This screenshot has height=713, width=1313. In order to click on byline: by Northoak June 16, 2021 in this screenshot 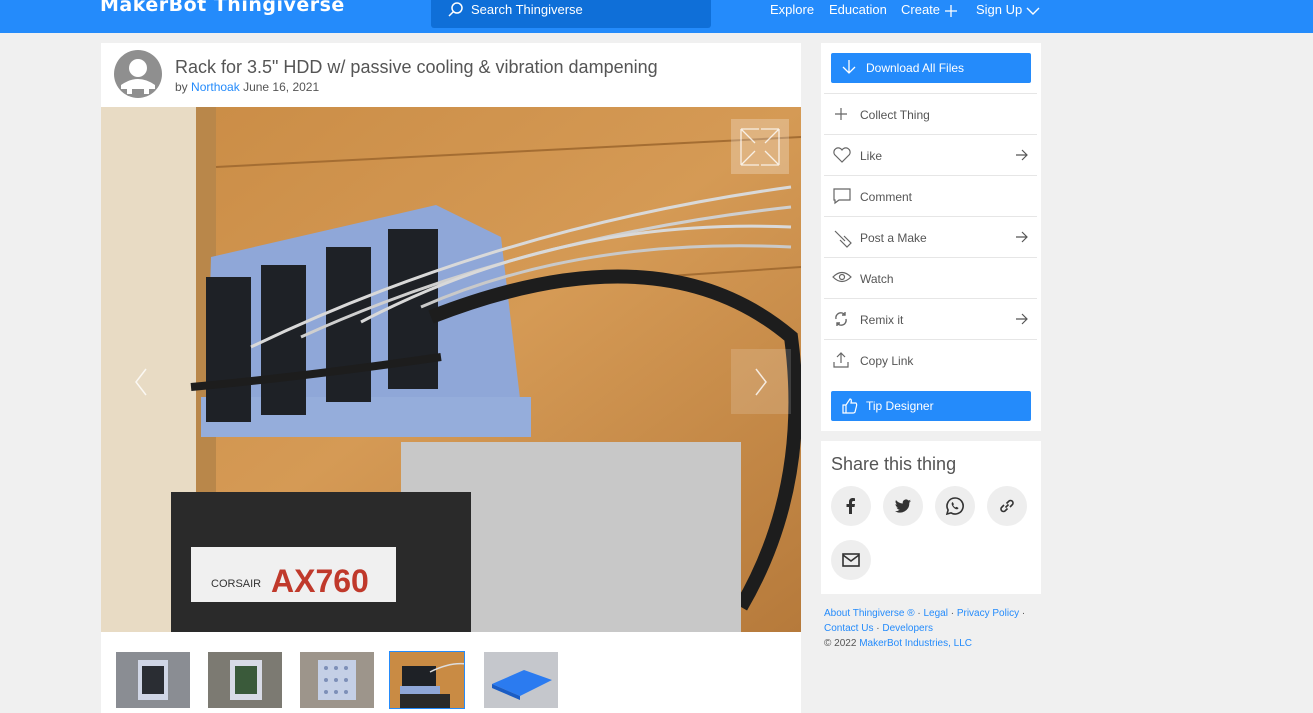, I will do `click(247, 87)`.